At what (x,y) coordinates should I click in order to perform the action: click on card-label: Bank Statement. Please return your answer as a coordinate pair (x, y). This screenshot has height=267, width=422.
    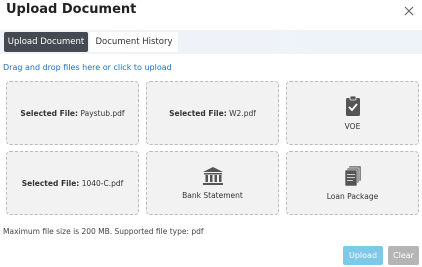
    Looking at the image, I should click on (212, 195).